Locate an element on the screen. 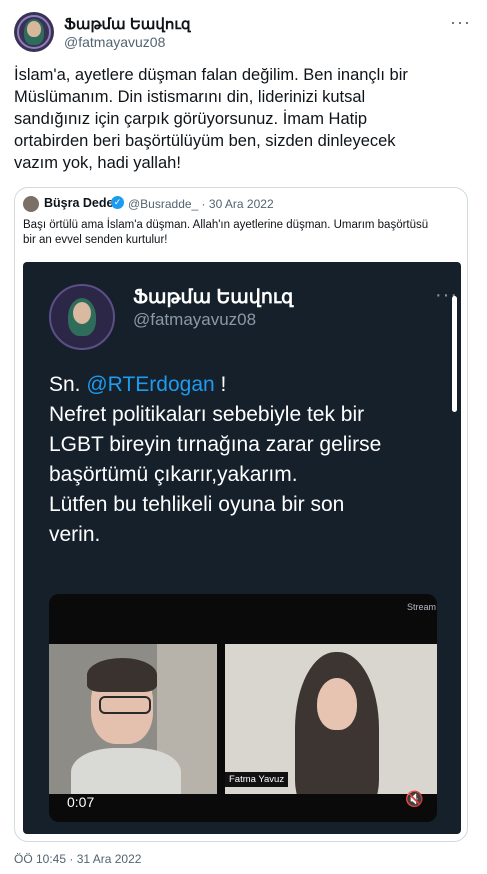 The width and height of the screenshot is (487, 874). author-name: Ֆաթմա Եավուզ is located at coordinates (127, 24).